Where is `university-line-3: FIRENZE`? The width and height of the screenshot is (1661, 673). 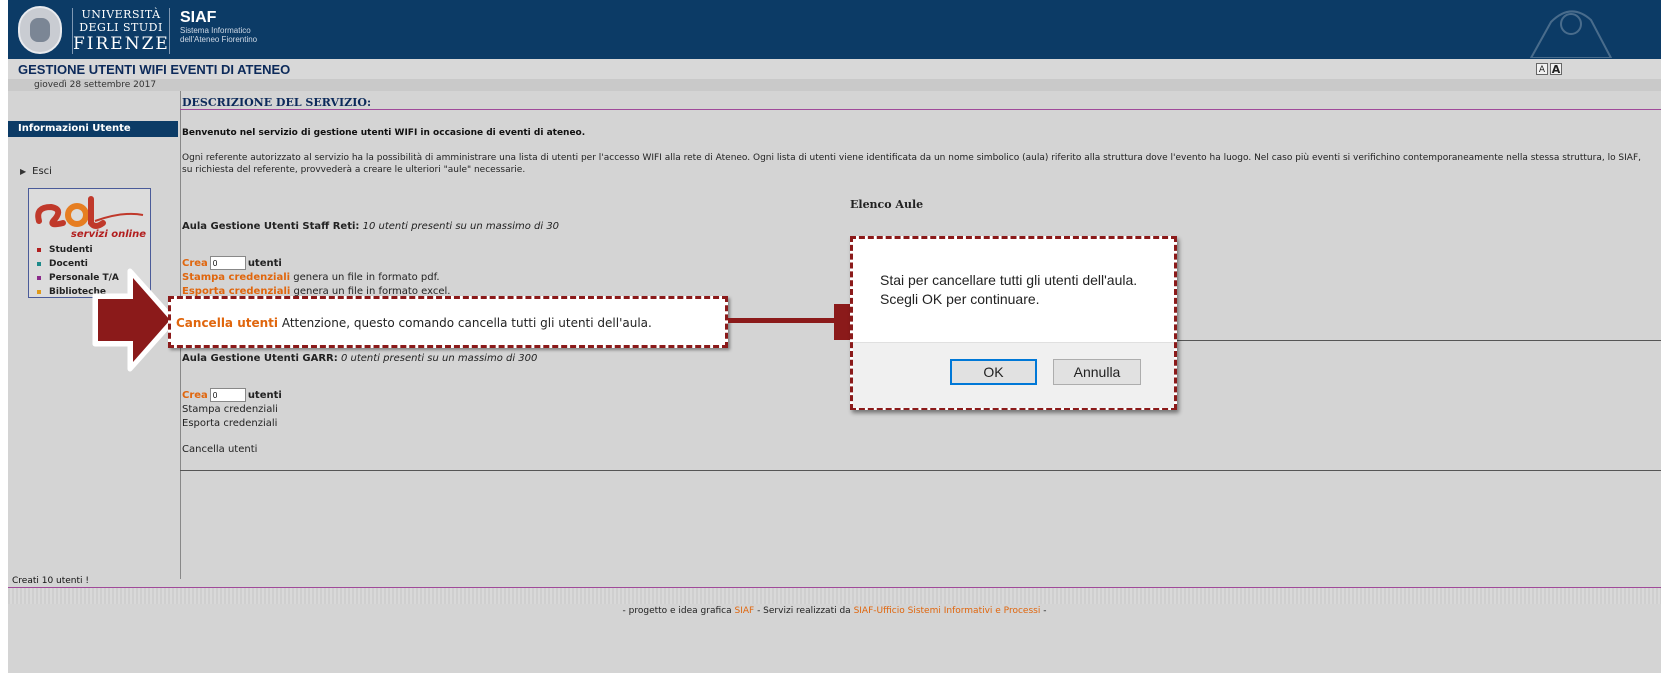 university-line-3: FIRENZE is located at coordinates (121, 44).